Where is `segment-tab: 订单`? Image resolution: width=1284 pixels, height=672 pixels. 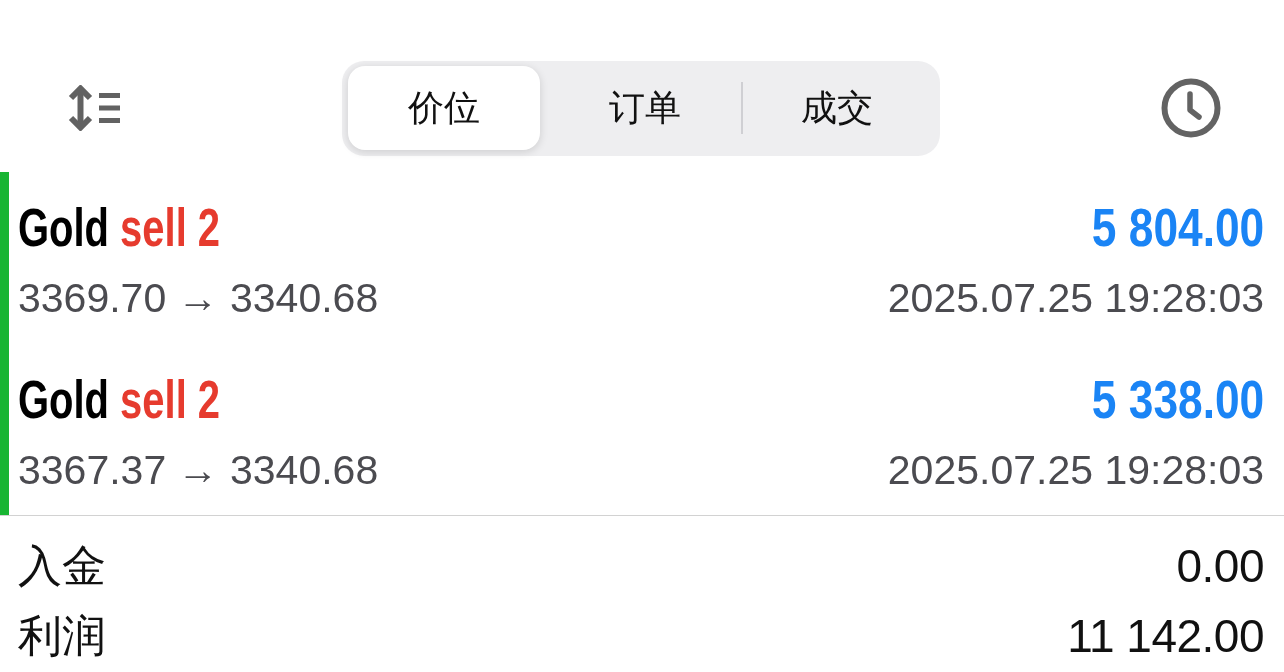
segment-tab: 订单 is located at coordinates (644, 108).